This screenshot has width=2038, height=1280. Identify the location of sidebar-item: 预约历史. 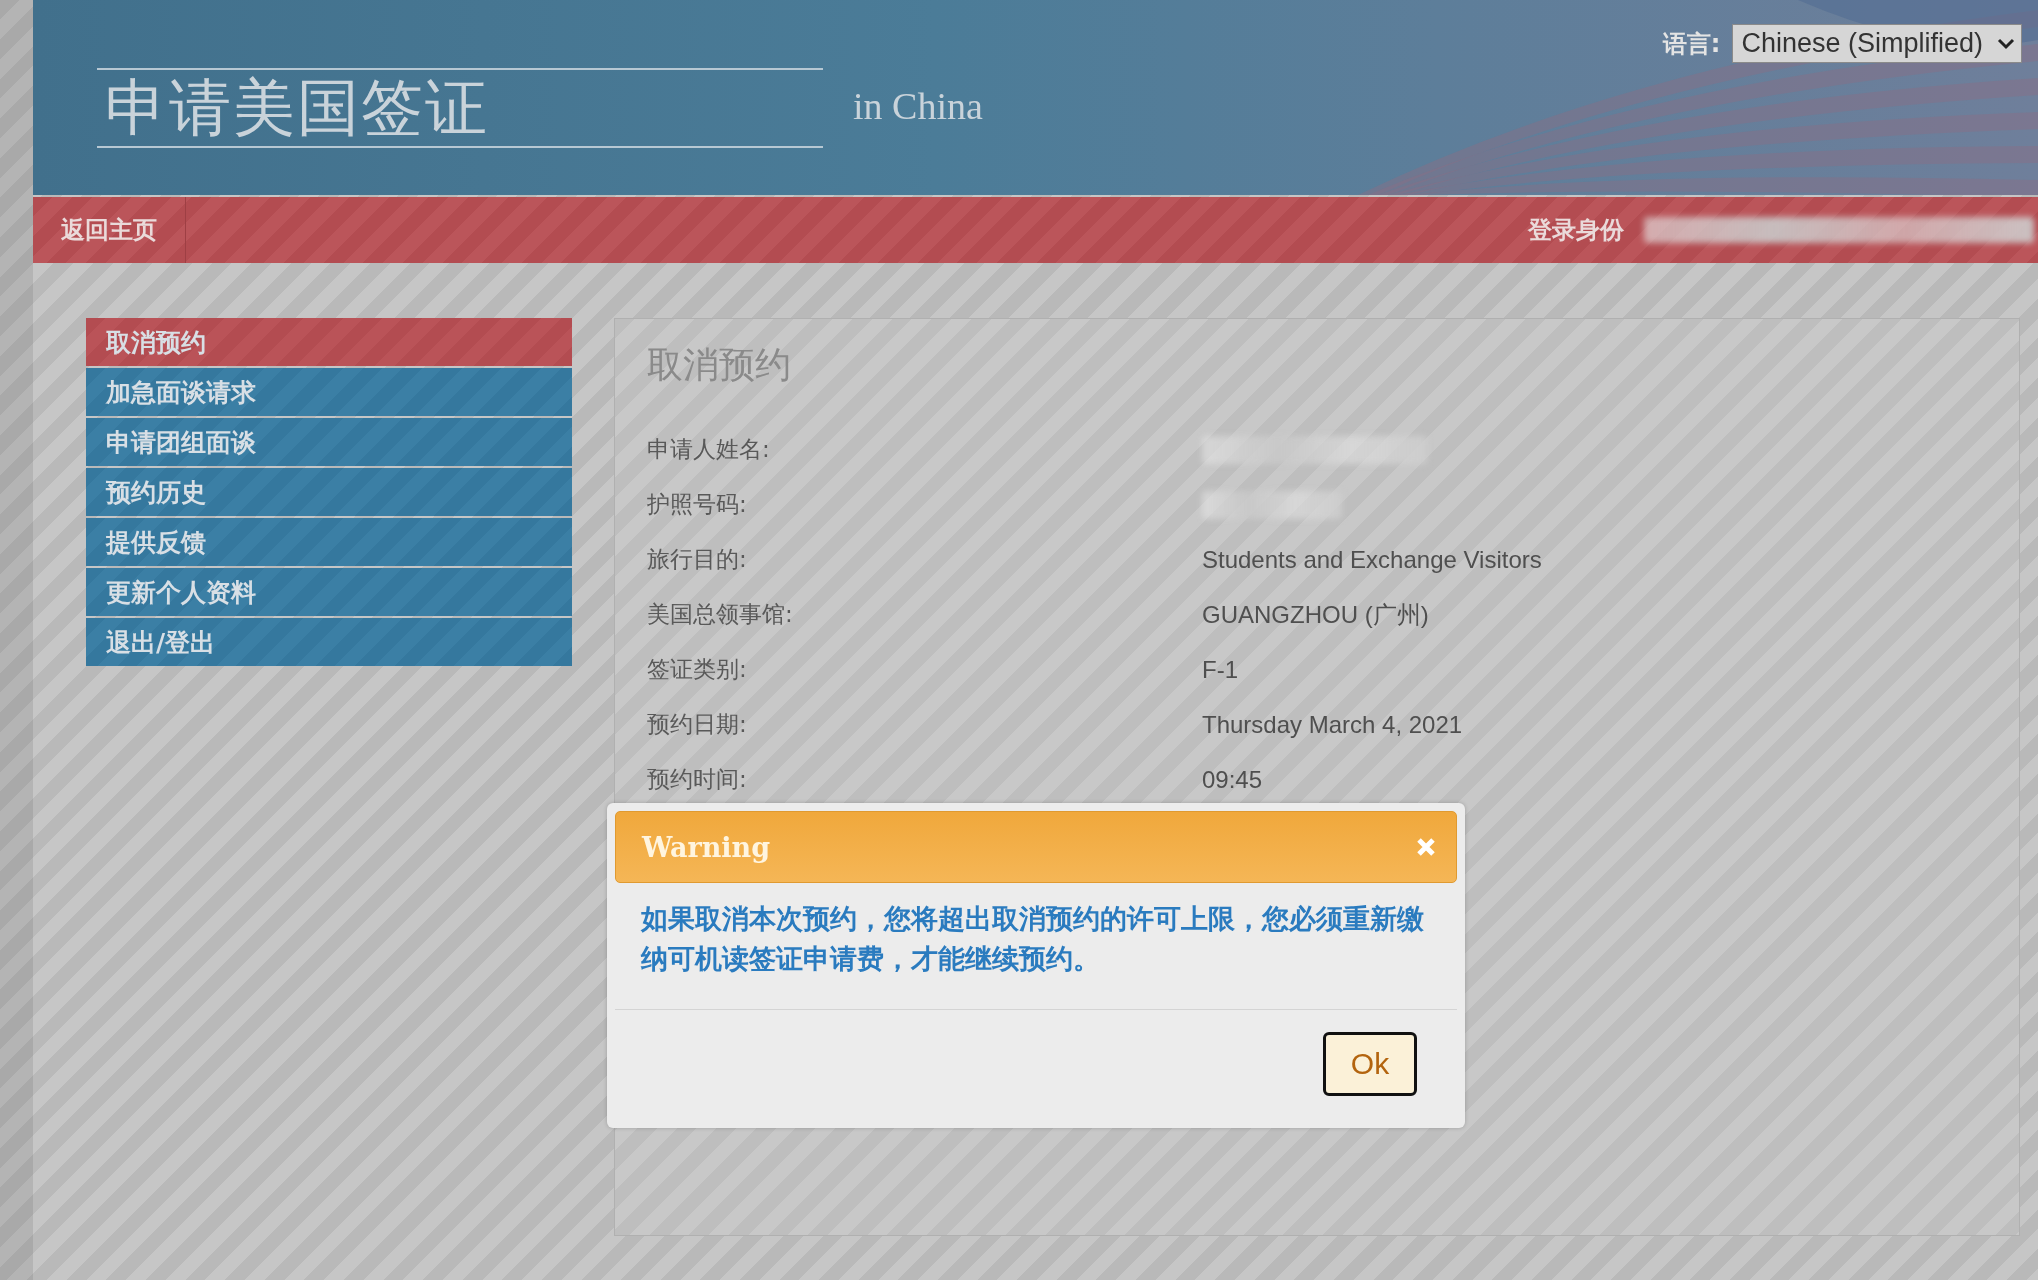
(329, 492).